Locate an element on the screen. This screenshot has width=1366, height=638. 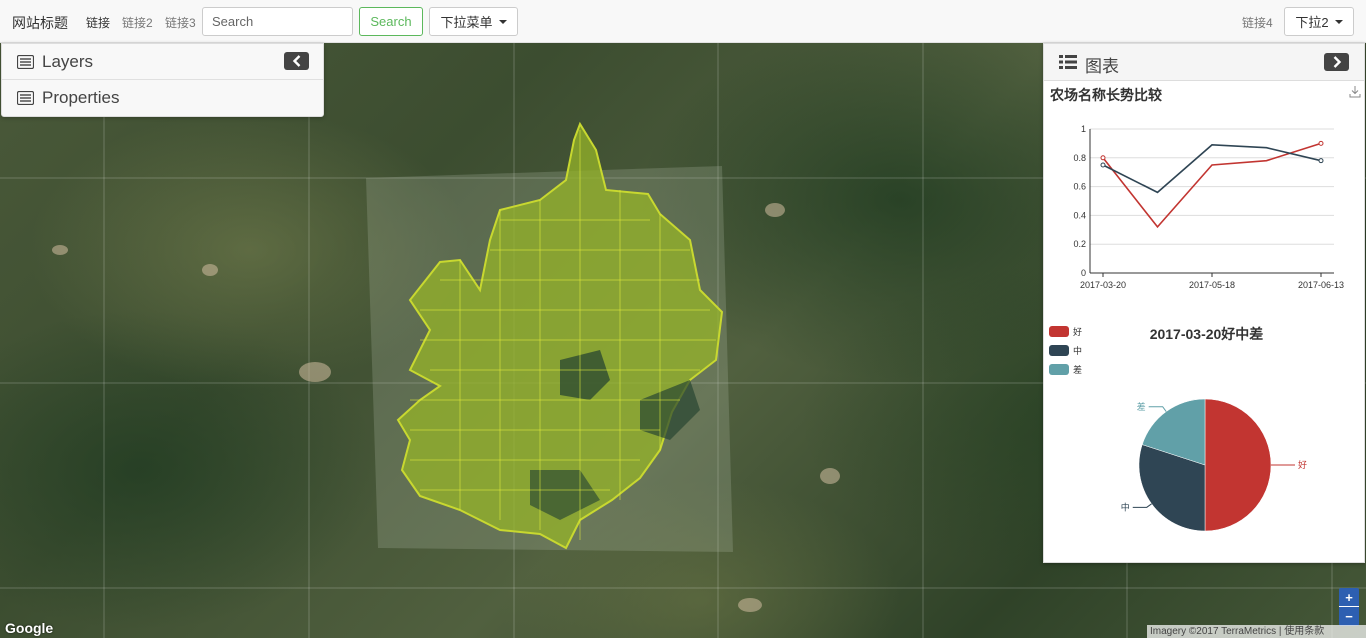
search-button: Search is located at coordinates (391, 21).